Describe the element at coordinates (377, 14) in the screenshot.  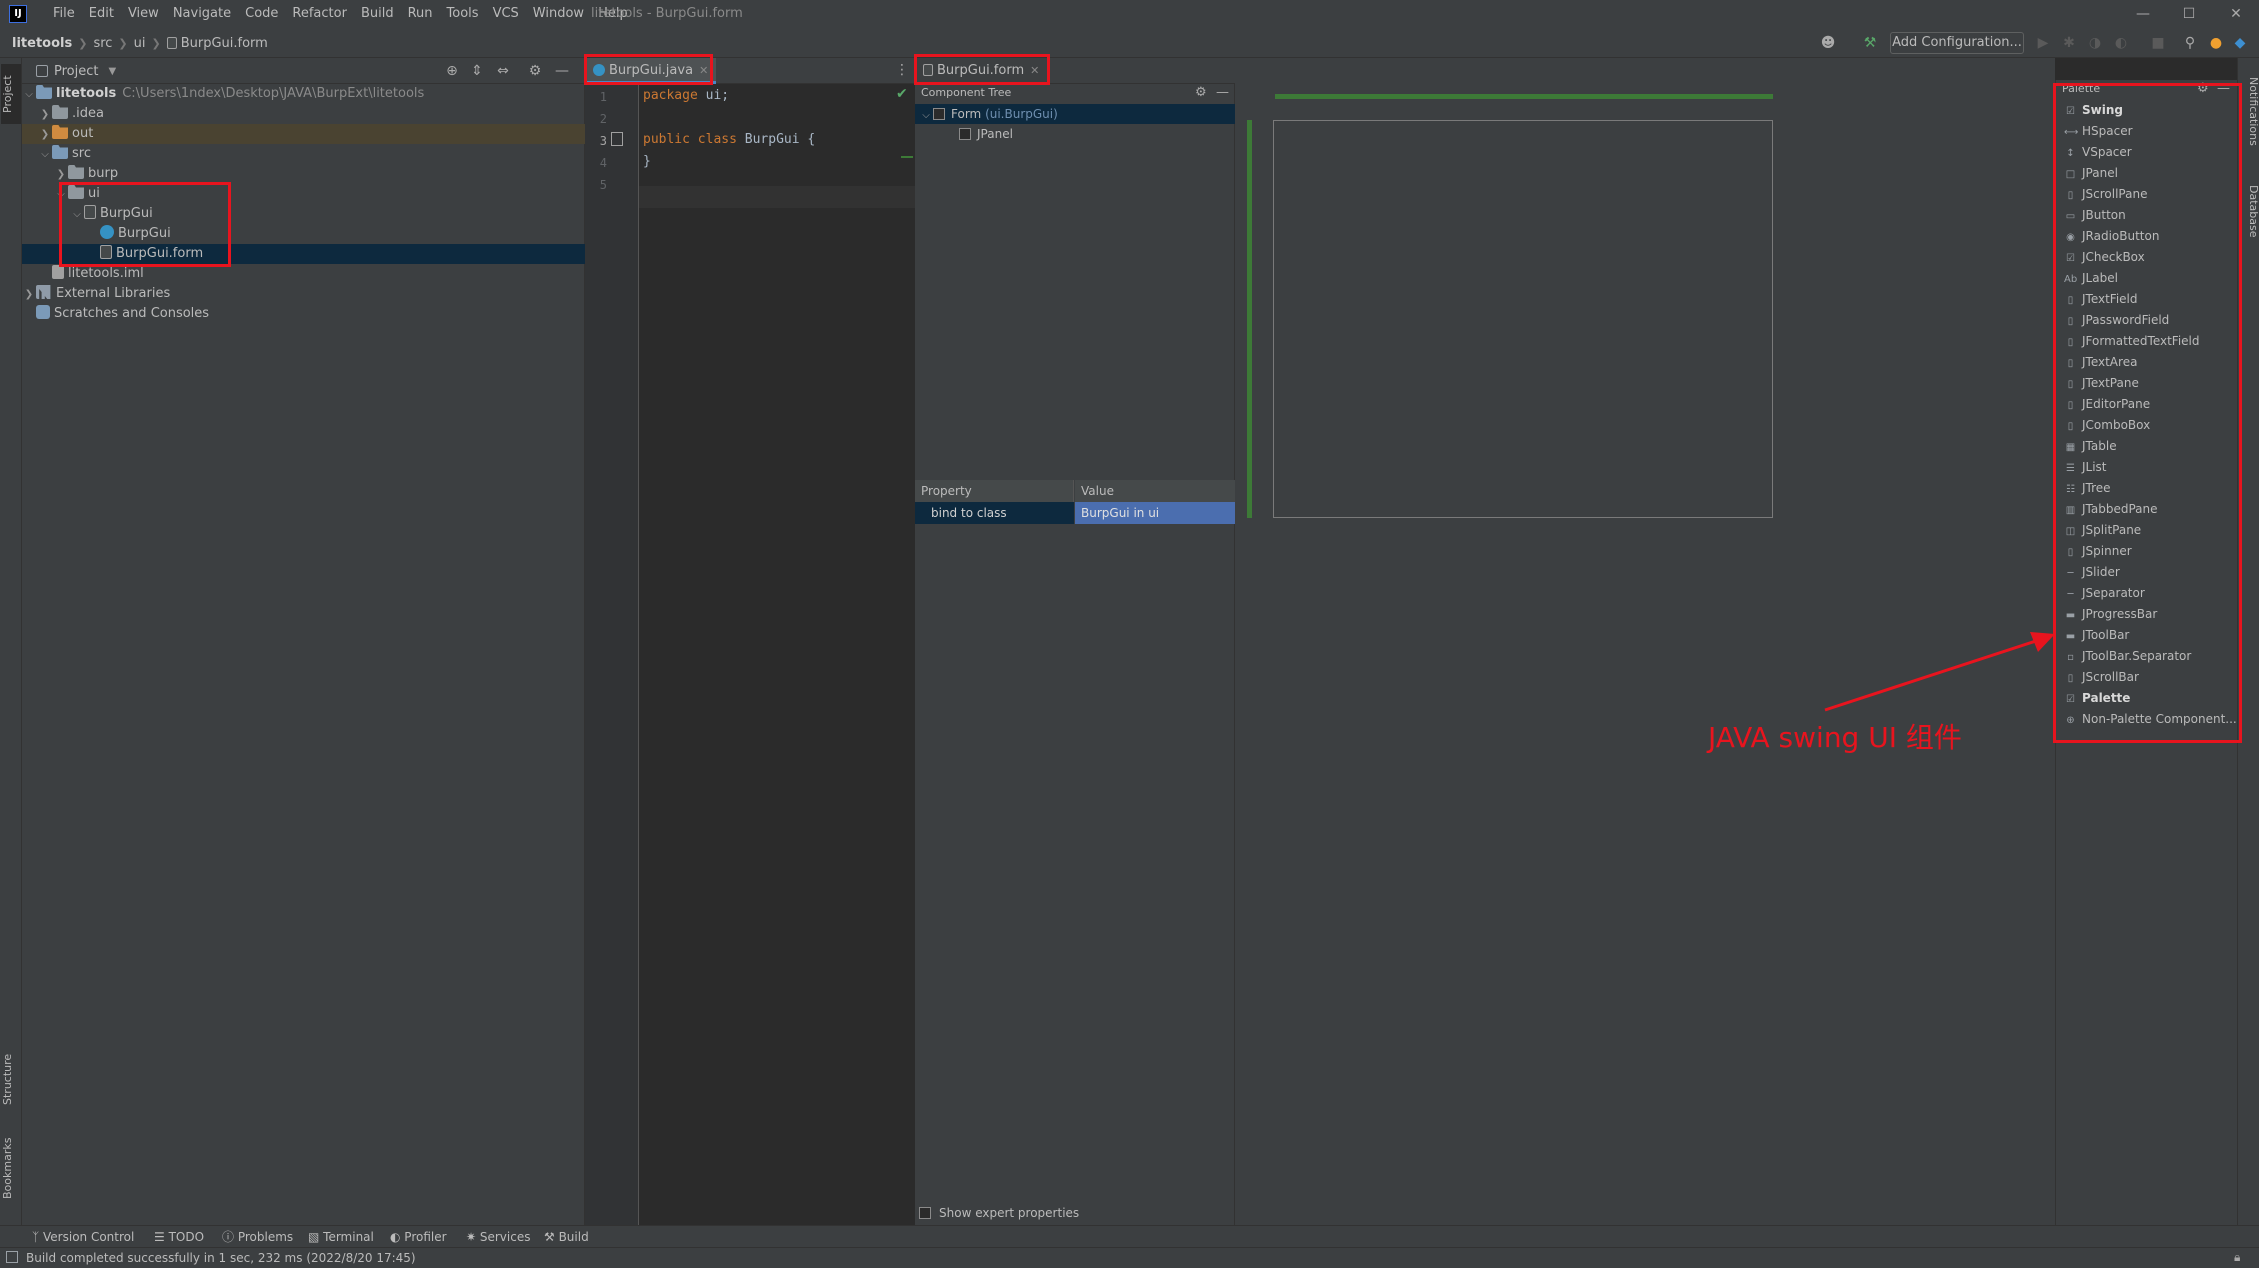
I see `menu-build: Build` at that location.